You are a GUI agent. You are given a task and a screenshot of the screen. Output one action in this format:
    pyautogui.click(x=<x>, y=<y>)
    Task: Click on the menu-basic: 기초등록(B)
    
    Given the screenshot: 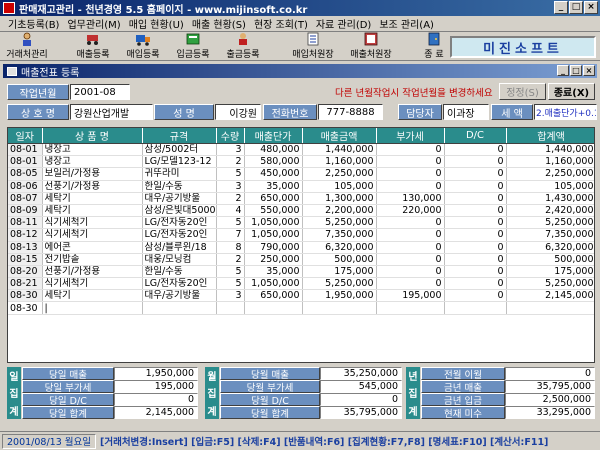 What is the action you would take?
    pyautogui.click(x=33, y=23)
    